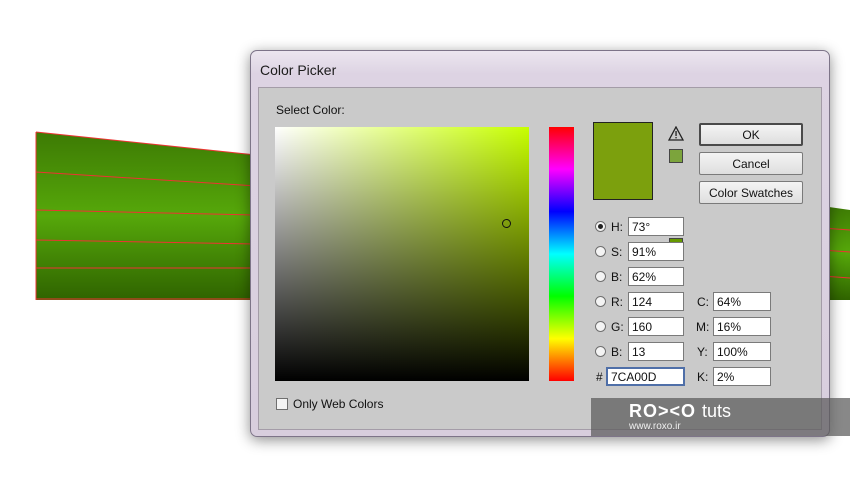 This screenshot has height=488, width=850. Describe the element at coordinates (742, 326) in the screenshot. I see `magenta-input: 16%` at that location.